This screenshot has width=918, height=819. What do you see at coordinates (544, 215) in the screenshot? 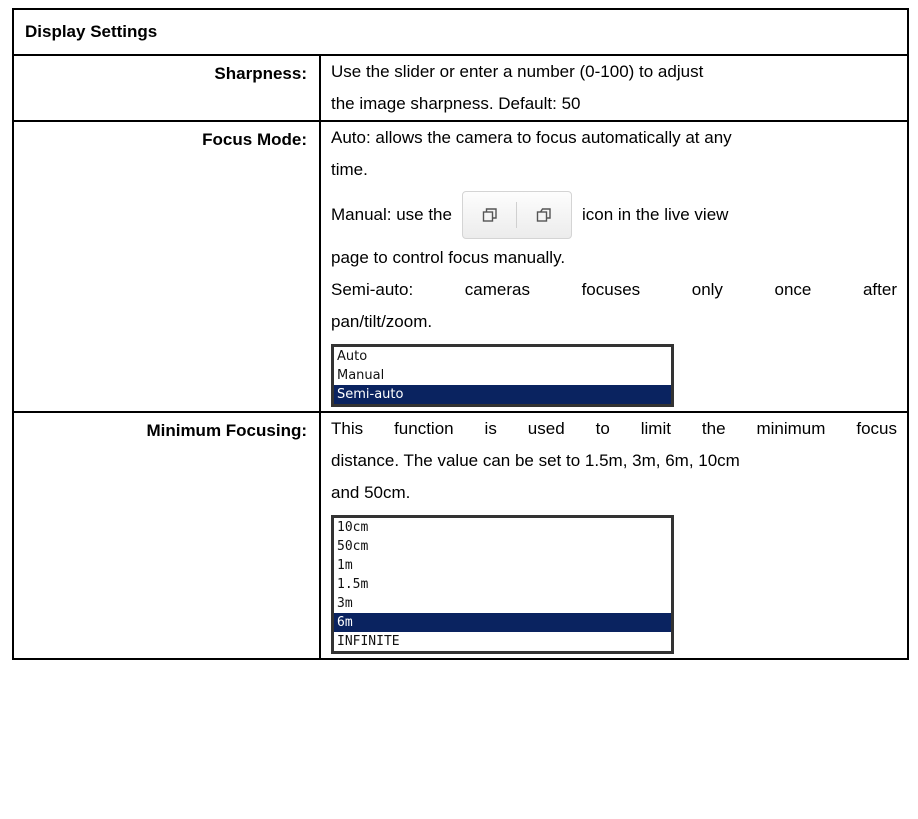
I see `focus-far-icon` at bounding box center [544, 215].